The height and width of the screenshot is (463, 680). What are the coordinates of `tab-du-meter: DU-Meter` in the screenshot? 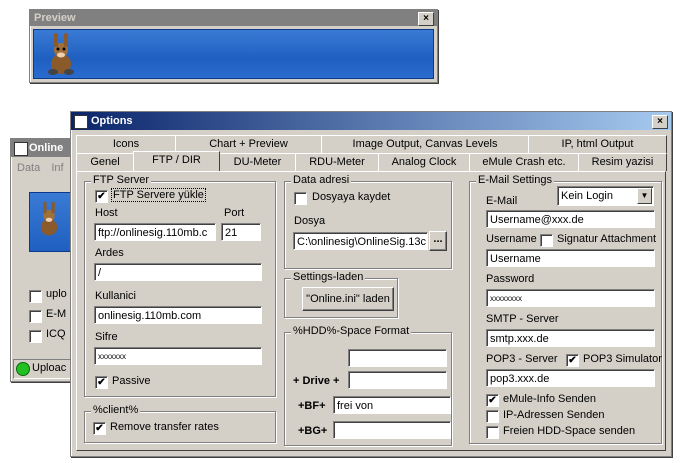 It's located at (257, 162).